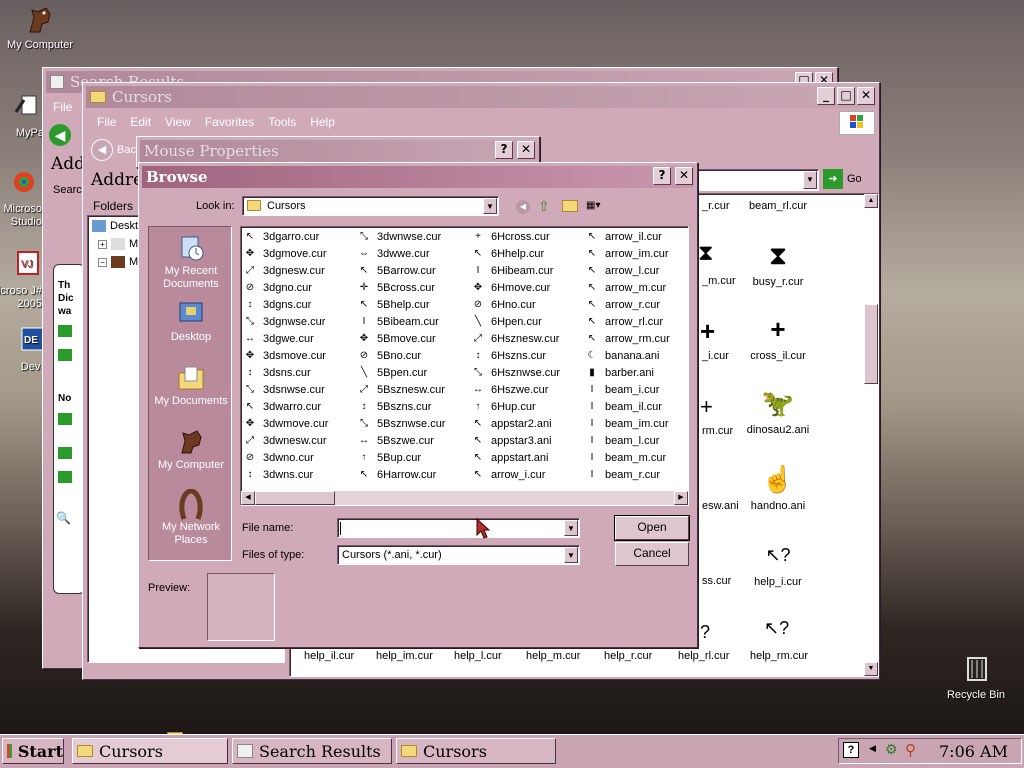 The height and width of the screenshot is (768, 1024). What do you see at coordinates (191, 449) in the screenshot?
I see `place-my-computer: My Computer` at bounding box center [191, 449].